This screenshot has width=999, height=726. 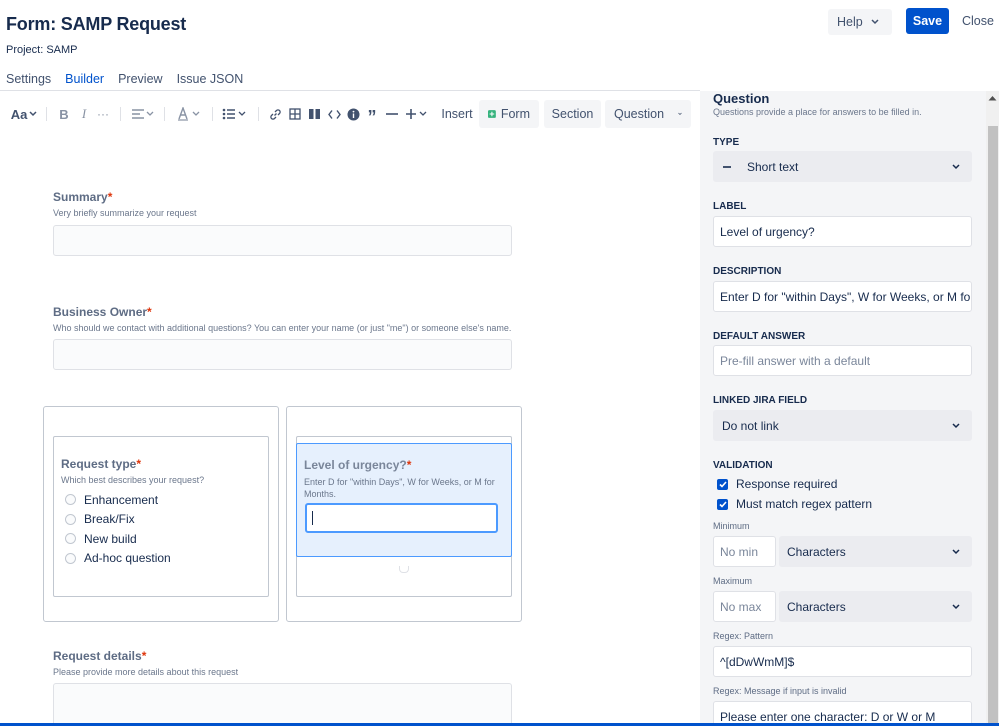 What do you see at coordinates (733, 581) in the screenshot?
I see `maximum-label: Maximum` at bounding box center [733, 581].